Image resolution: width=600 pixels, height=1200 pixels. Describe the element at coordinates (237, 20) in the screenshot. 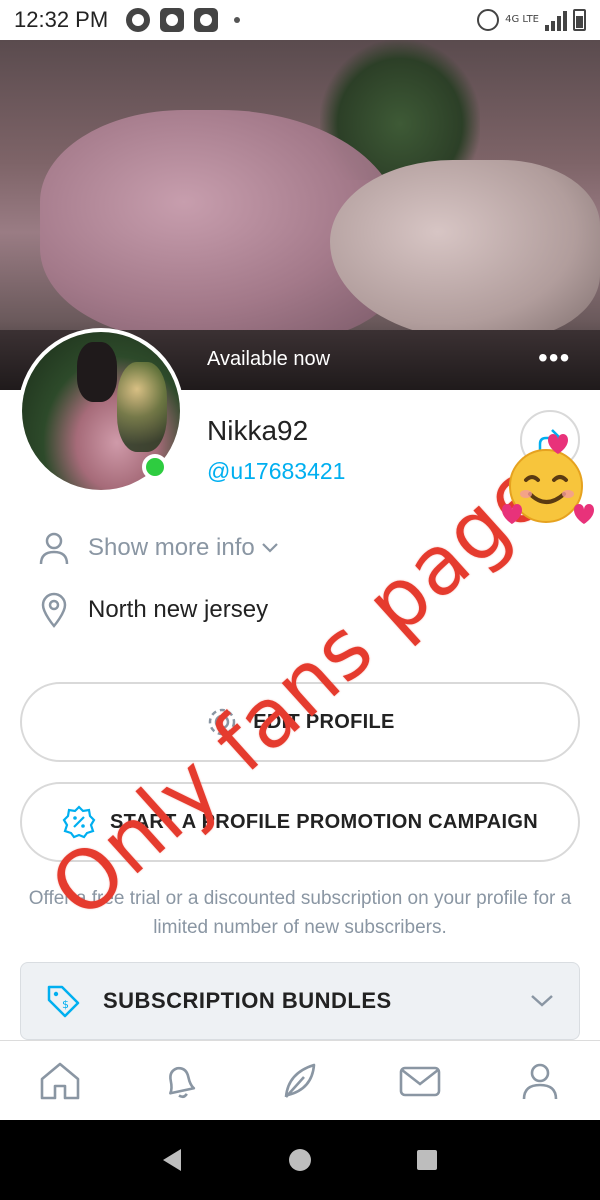

I see `more-notifications-icon` at that location.